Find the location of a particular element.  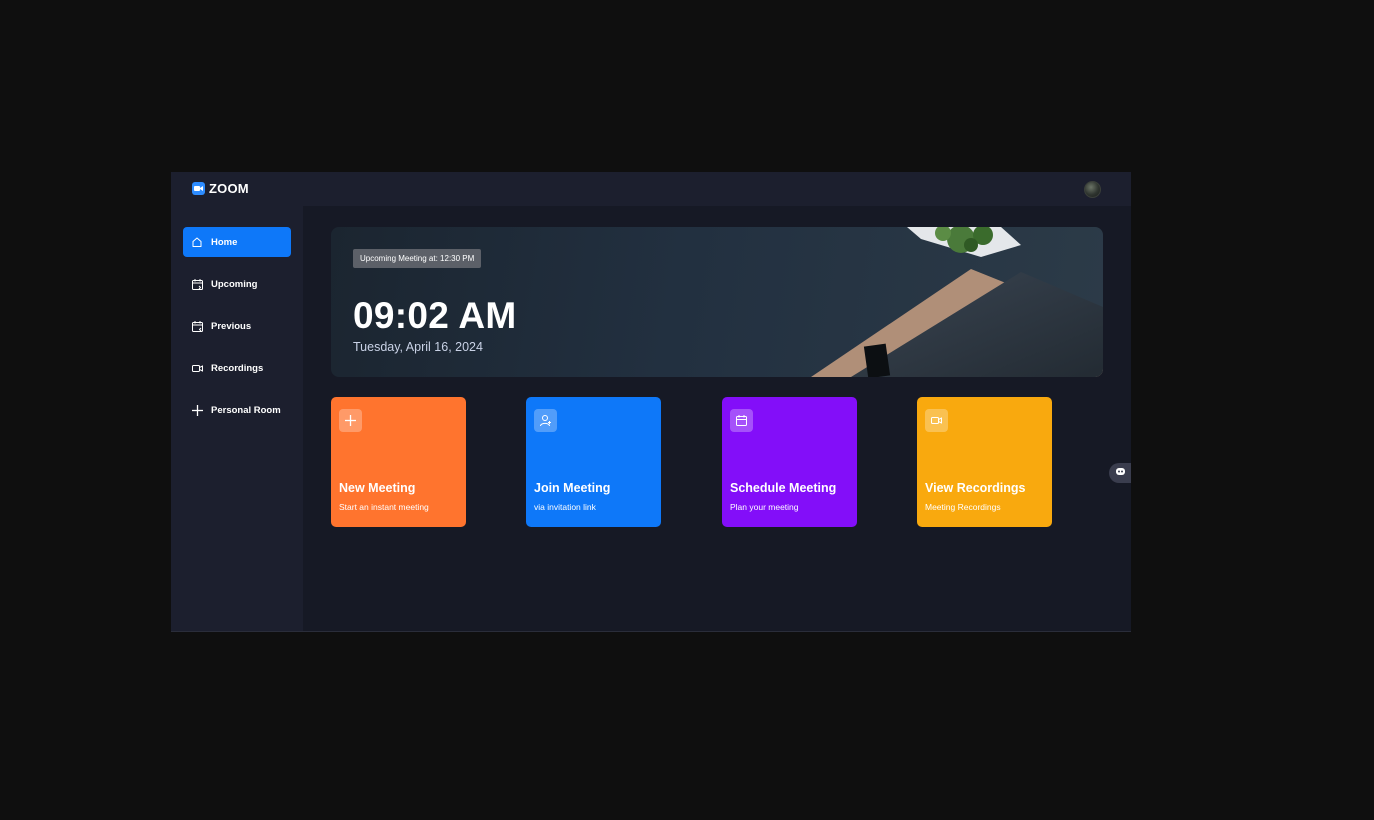

sidebar-item-personal-room: Personal Room is located at coordinates (237, 410).